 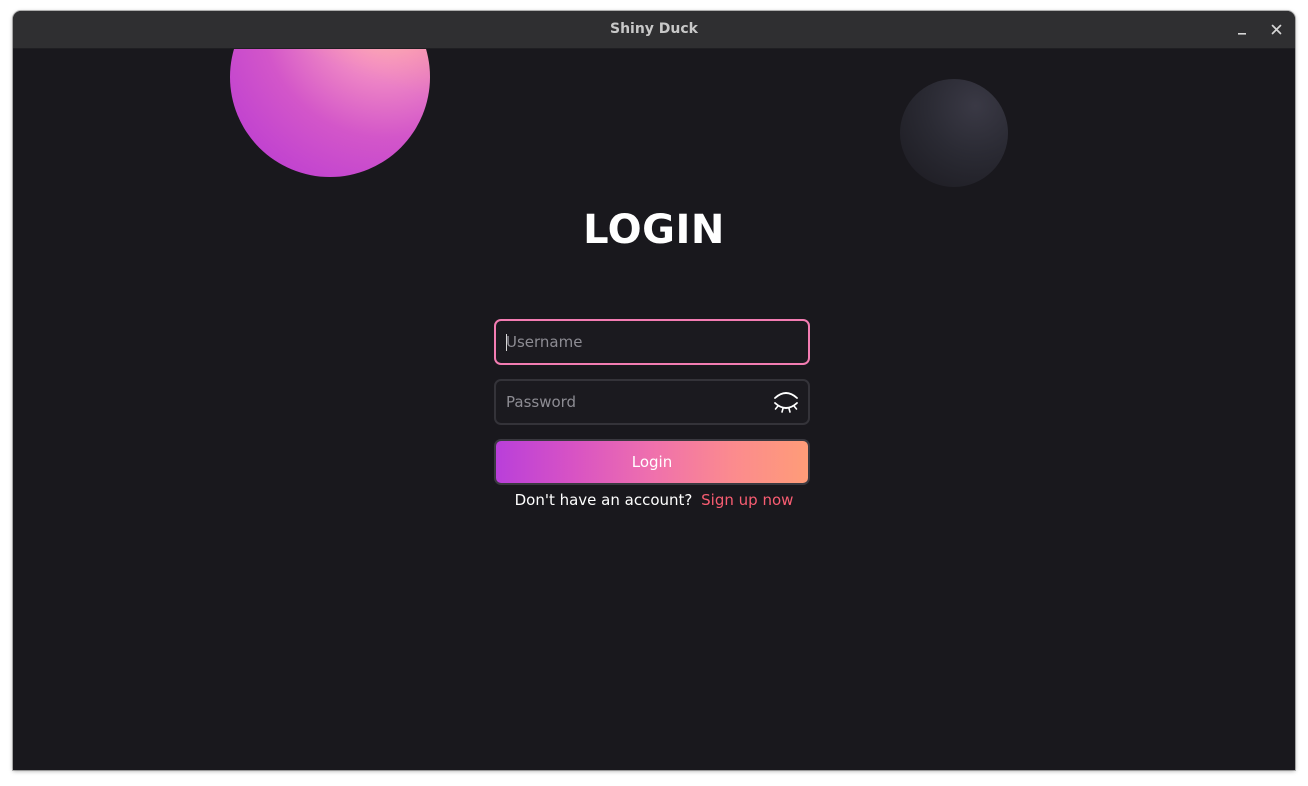 I want to click on password-visibility-toggle, so click(x=786, y=402).